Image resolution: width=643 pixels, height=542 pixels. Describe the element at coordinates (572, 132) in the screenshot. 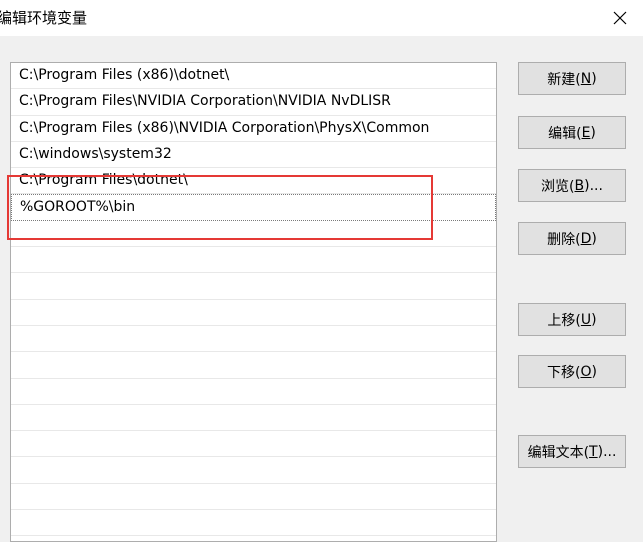

I see `edit-button: 编辑(E)` at that location.